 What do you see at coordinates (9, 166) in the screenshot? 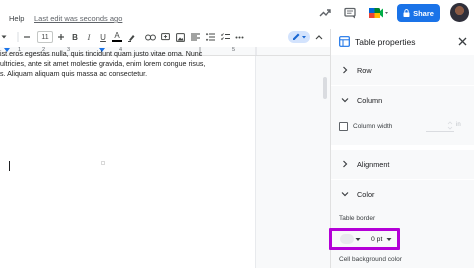
I see `text-cursor` at bounding box center [9, 166].